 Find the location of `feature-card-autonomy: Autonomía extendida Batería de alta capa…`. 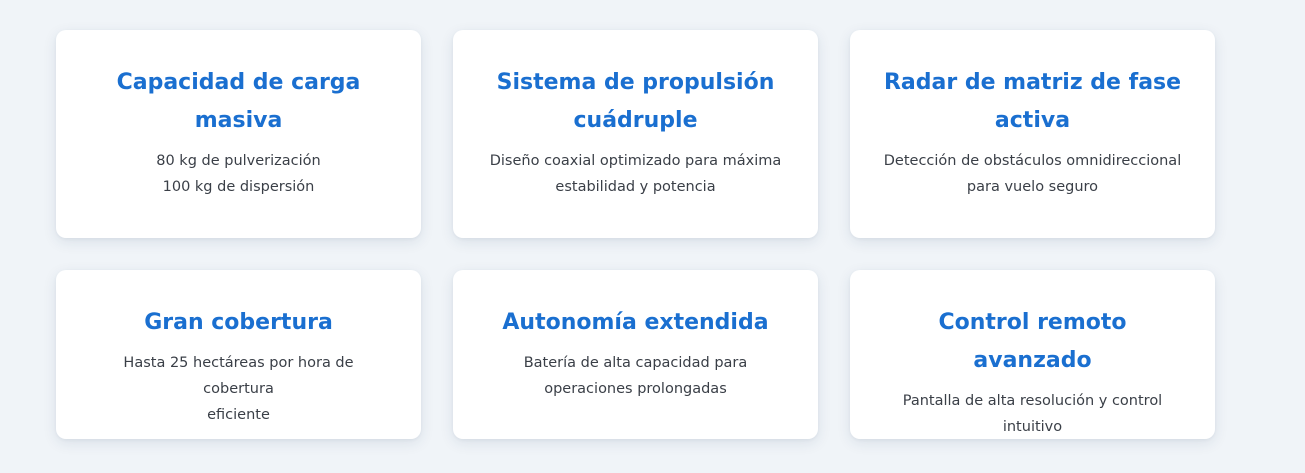

feature-card-autonomy: Autonomía extendida Batería de alta capa… is located at coordinates (635, 354).